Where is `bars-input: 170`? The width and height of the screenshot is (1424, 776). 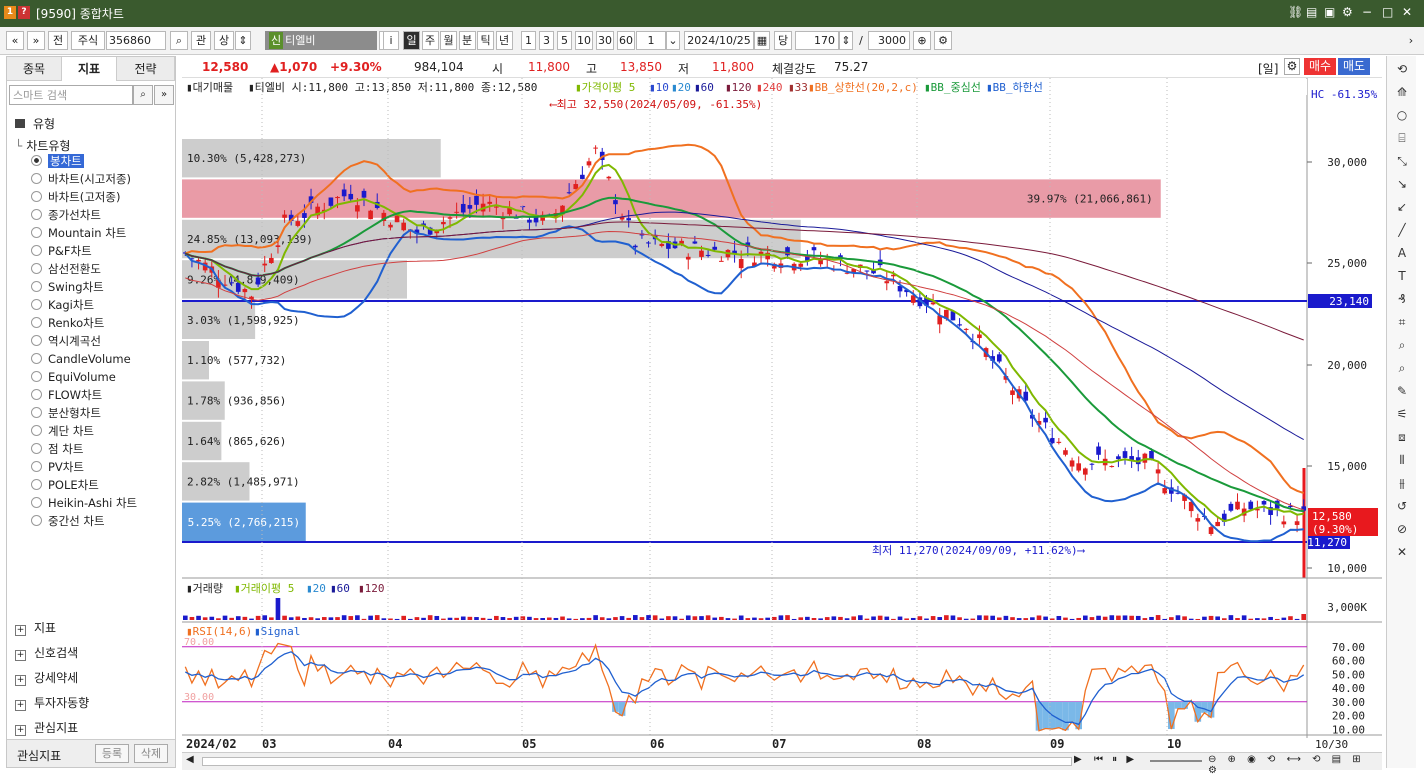 bars-input: 170 is located at coordinates (817, 40).